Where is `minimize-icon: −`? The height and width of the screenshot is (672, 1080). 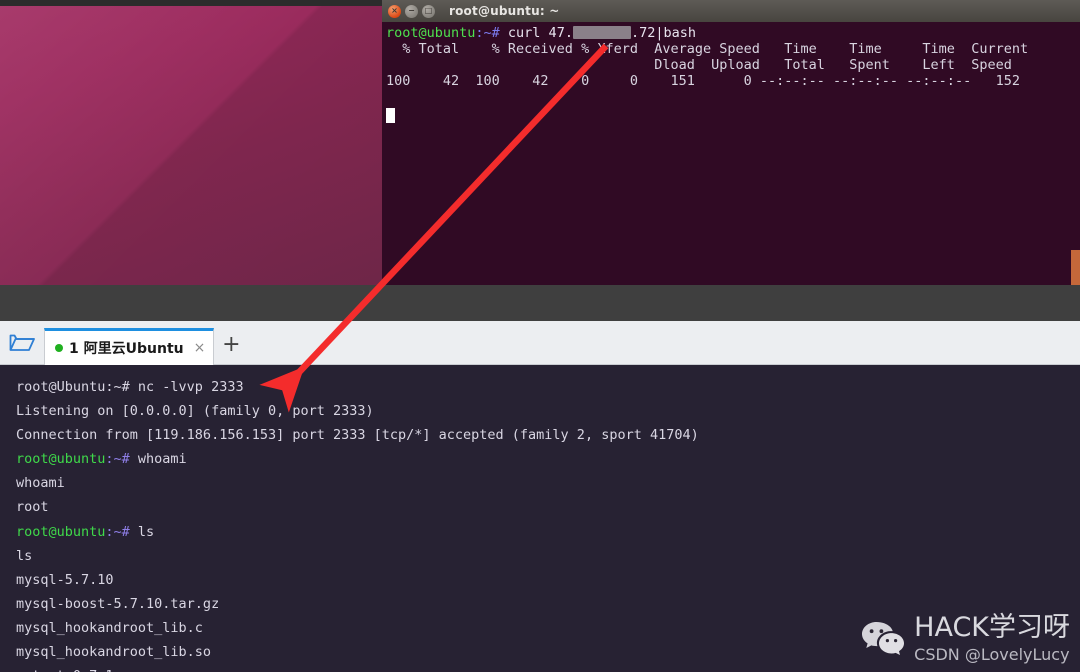
minimize-icon: − is located at coordinates (411, 11).